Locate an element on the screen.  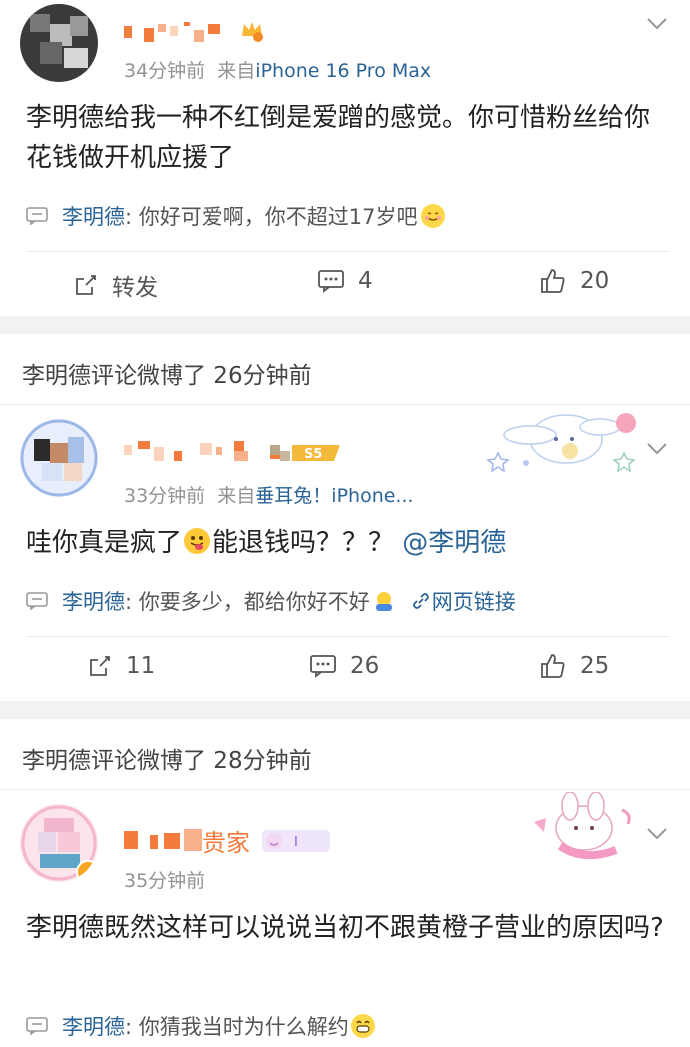
post-text-part-1: 哇你真是疯了 is located at coordinates (104, 543).